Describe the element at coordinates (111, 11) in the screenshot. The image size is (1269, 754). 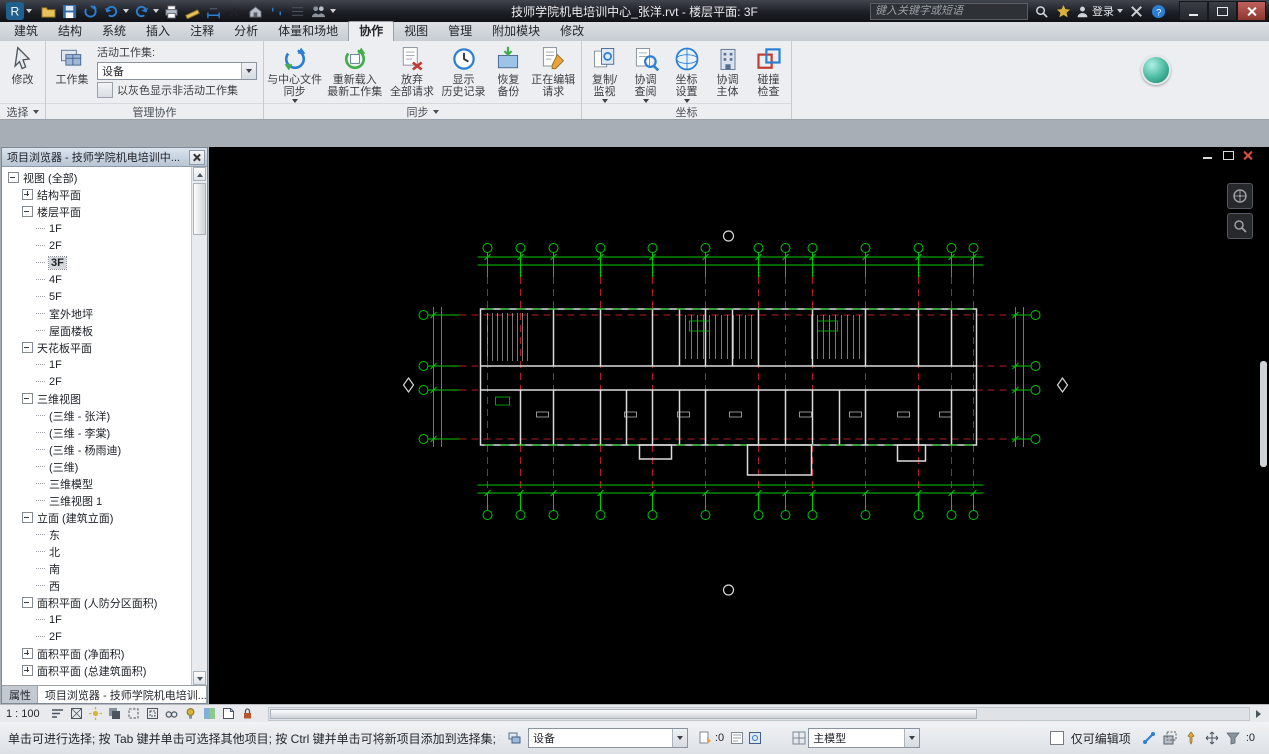
I see `undo-icon` at that location.